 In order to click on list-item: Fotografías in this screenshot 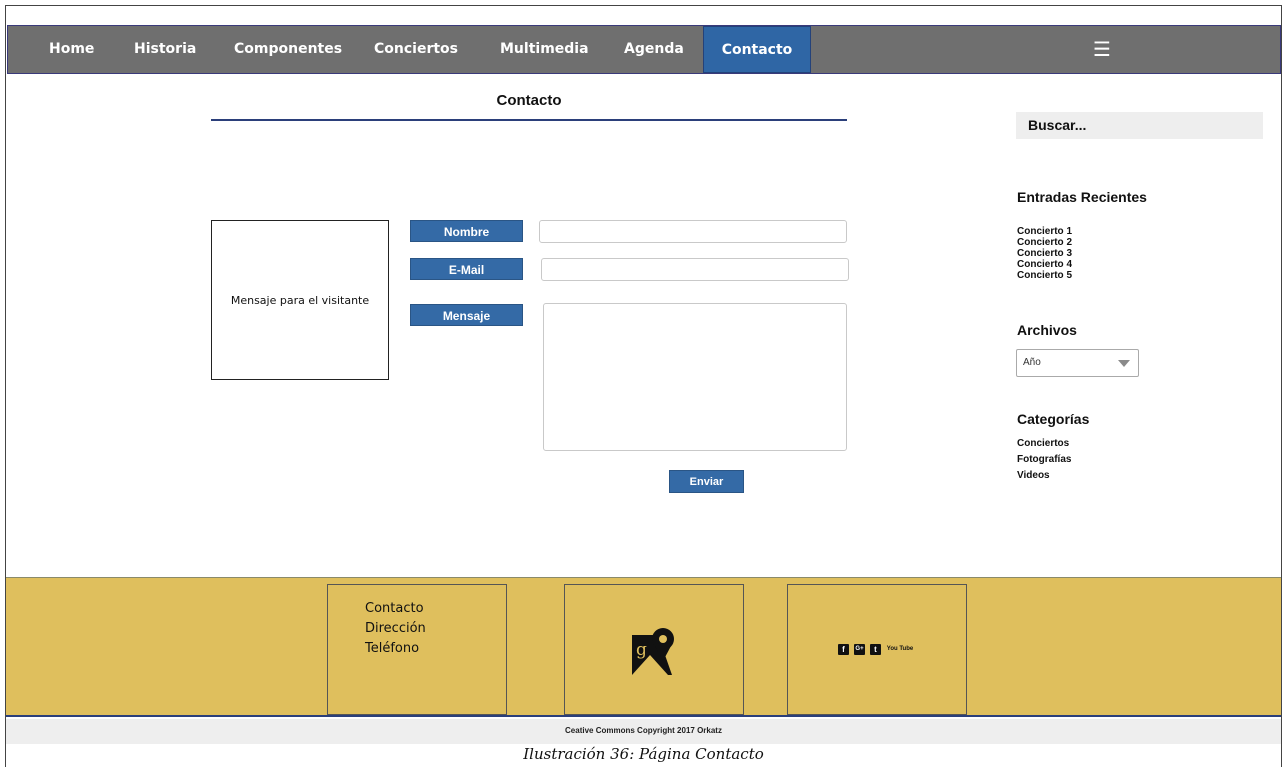, I will do `click(1044, 460)`.